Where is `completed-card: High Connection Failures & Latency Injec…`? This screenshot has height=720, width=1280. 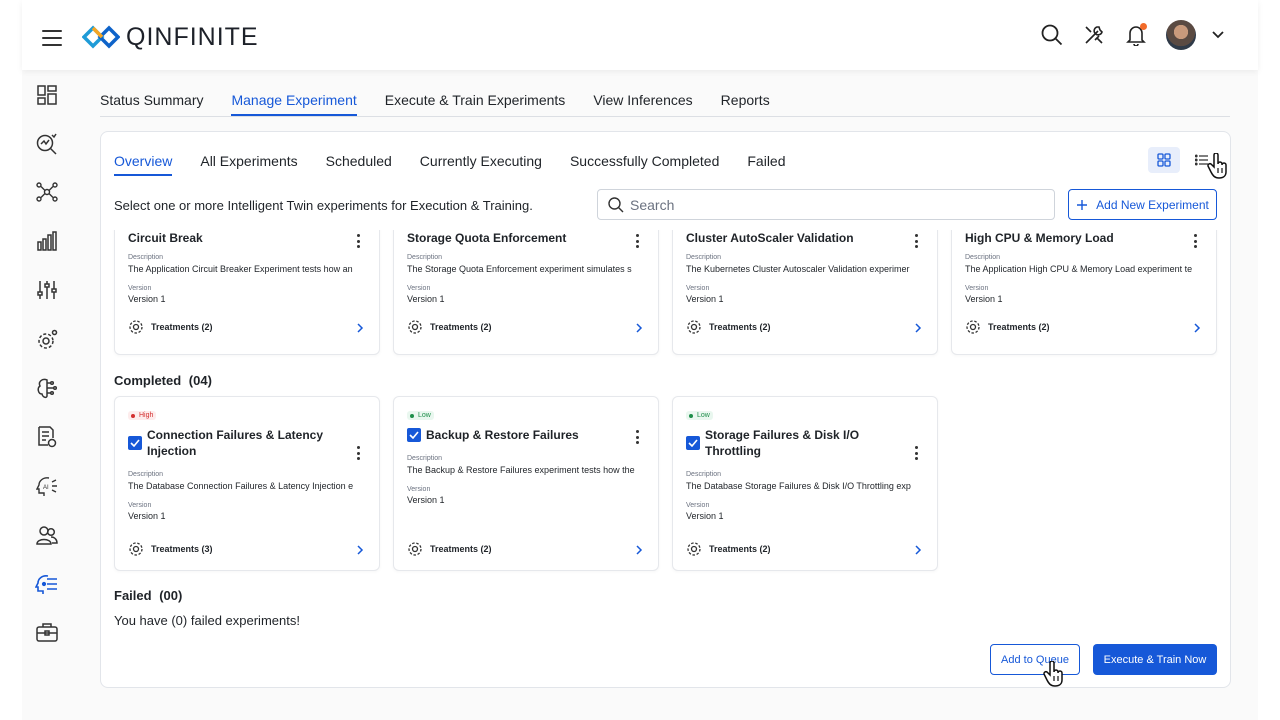 completed-card: High Connection Failures & Latency Injec… is located at coordinates (247, 483).